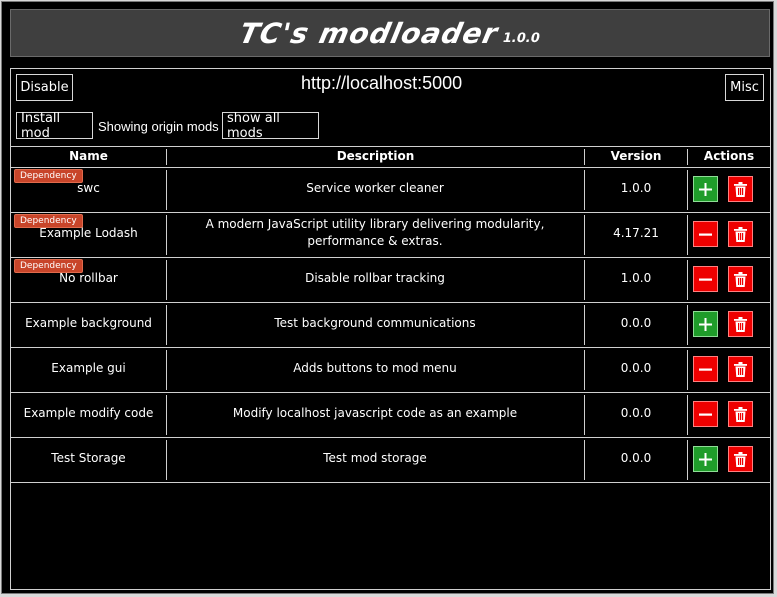 This screenshot has height=597, width=777. I want to click on mod-name: Example gui, so click(88, 367).